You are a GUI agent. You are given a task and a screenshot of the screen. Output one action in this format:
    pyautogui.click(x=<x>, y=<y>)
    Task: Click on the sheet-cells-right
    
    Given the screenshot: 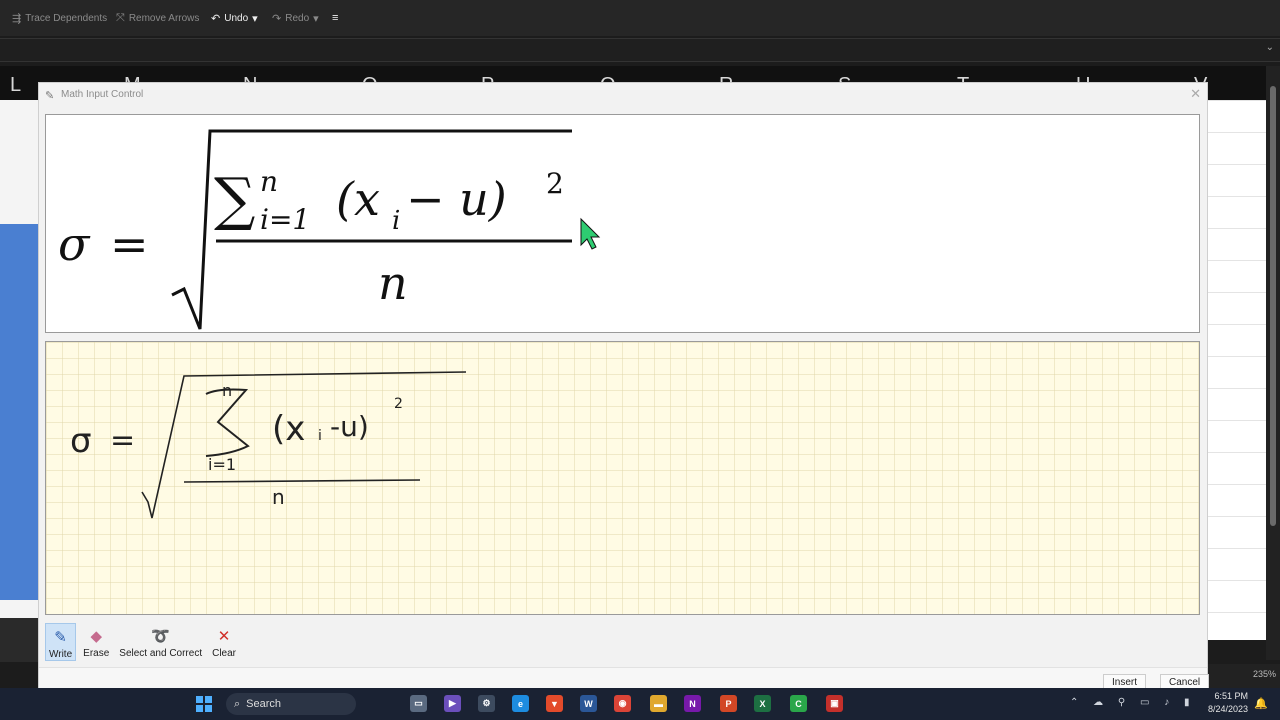 What is the action you would take?
    pyautogui.click(x=1236, y=370)
    